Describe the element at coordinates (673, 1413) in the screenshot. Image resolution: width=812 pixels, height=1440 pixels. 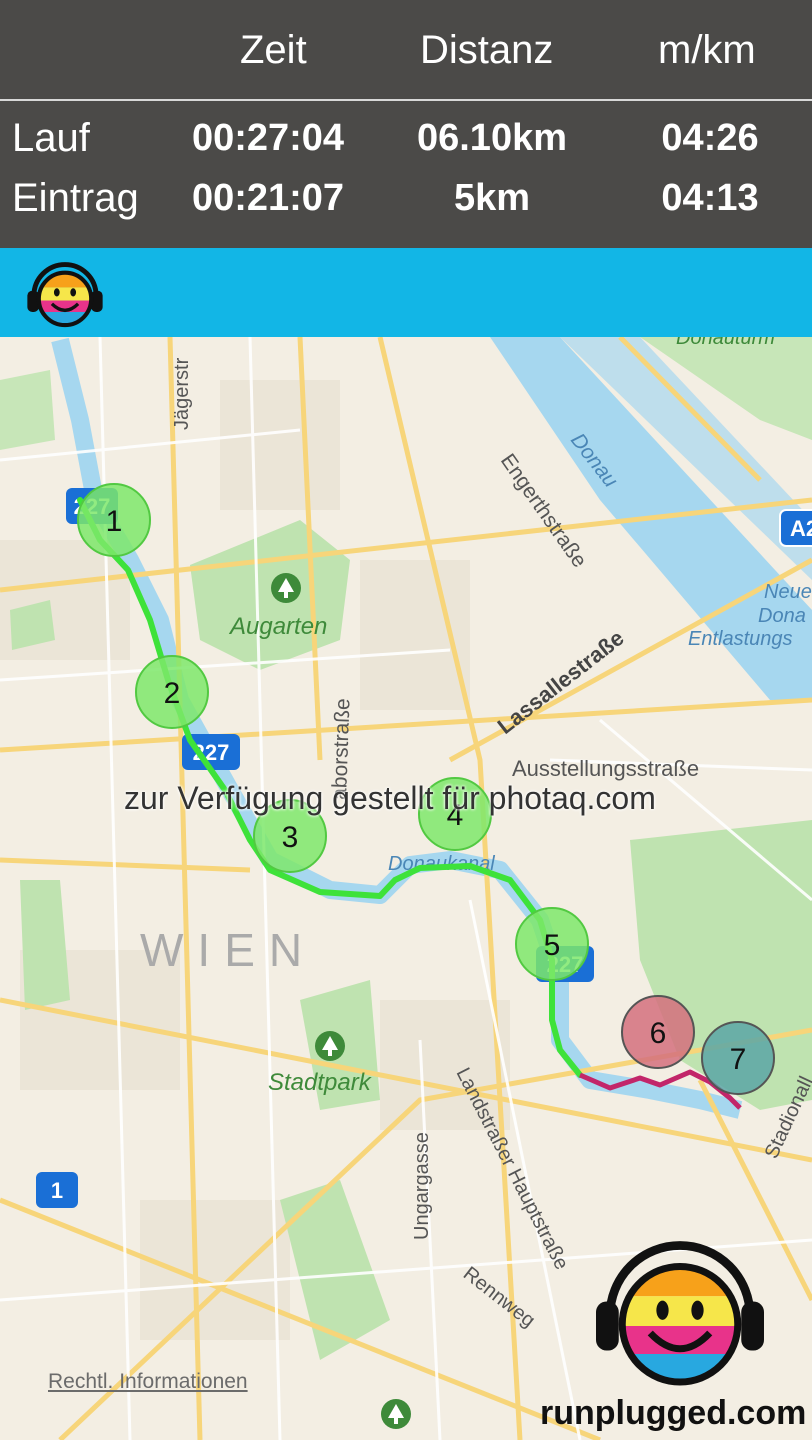
I see `brand-name: runplugged.com` at that location.